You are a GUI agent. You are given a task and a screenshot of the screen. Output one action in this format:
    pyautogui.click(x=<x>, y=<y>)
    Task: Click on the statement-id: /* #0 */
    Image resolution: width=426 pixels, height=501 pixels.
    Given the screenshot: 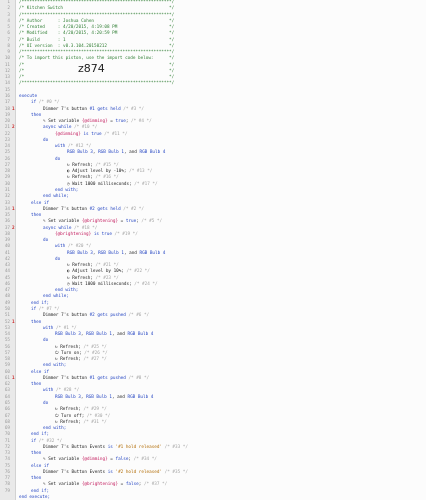 What is the action you would take?
    pyautogui.click(x=49, y=103)
    